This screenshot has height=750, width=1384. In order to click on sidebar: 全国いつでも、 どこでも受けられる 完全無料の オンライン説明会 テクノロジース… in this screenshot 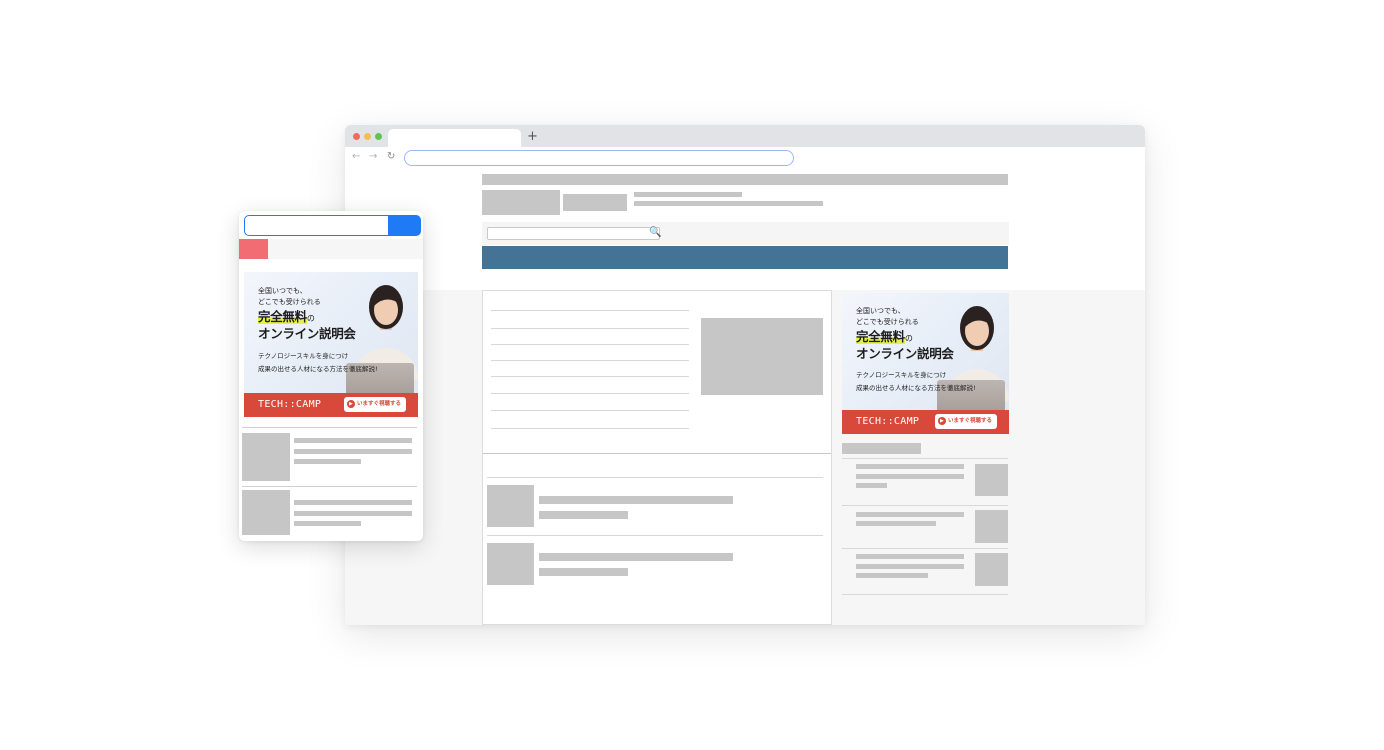, I will do `click(925, 457)`.